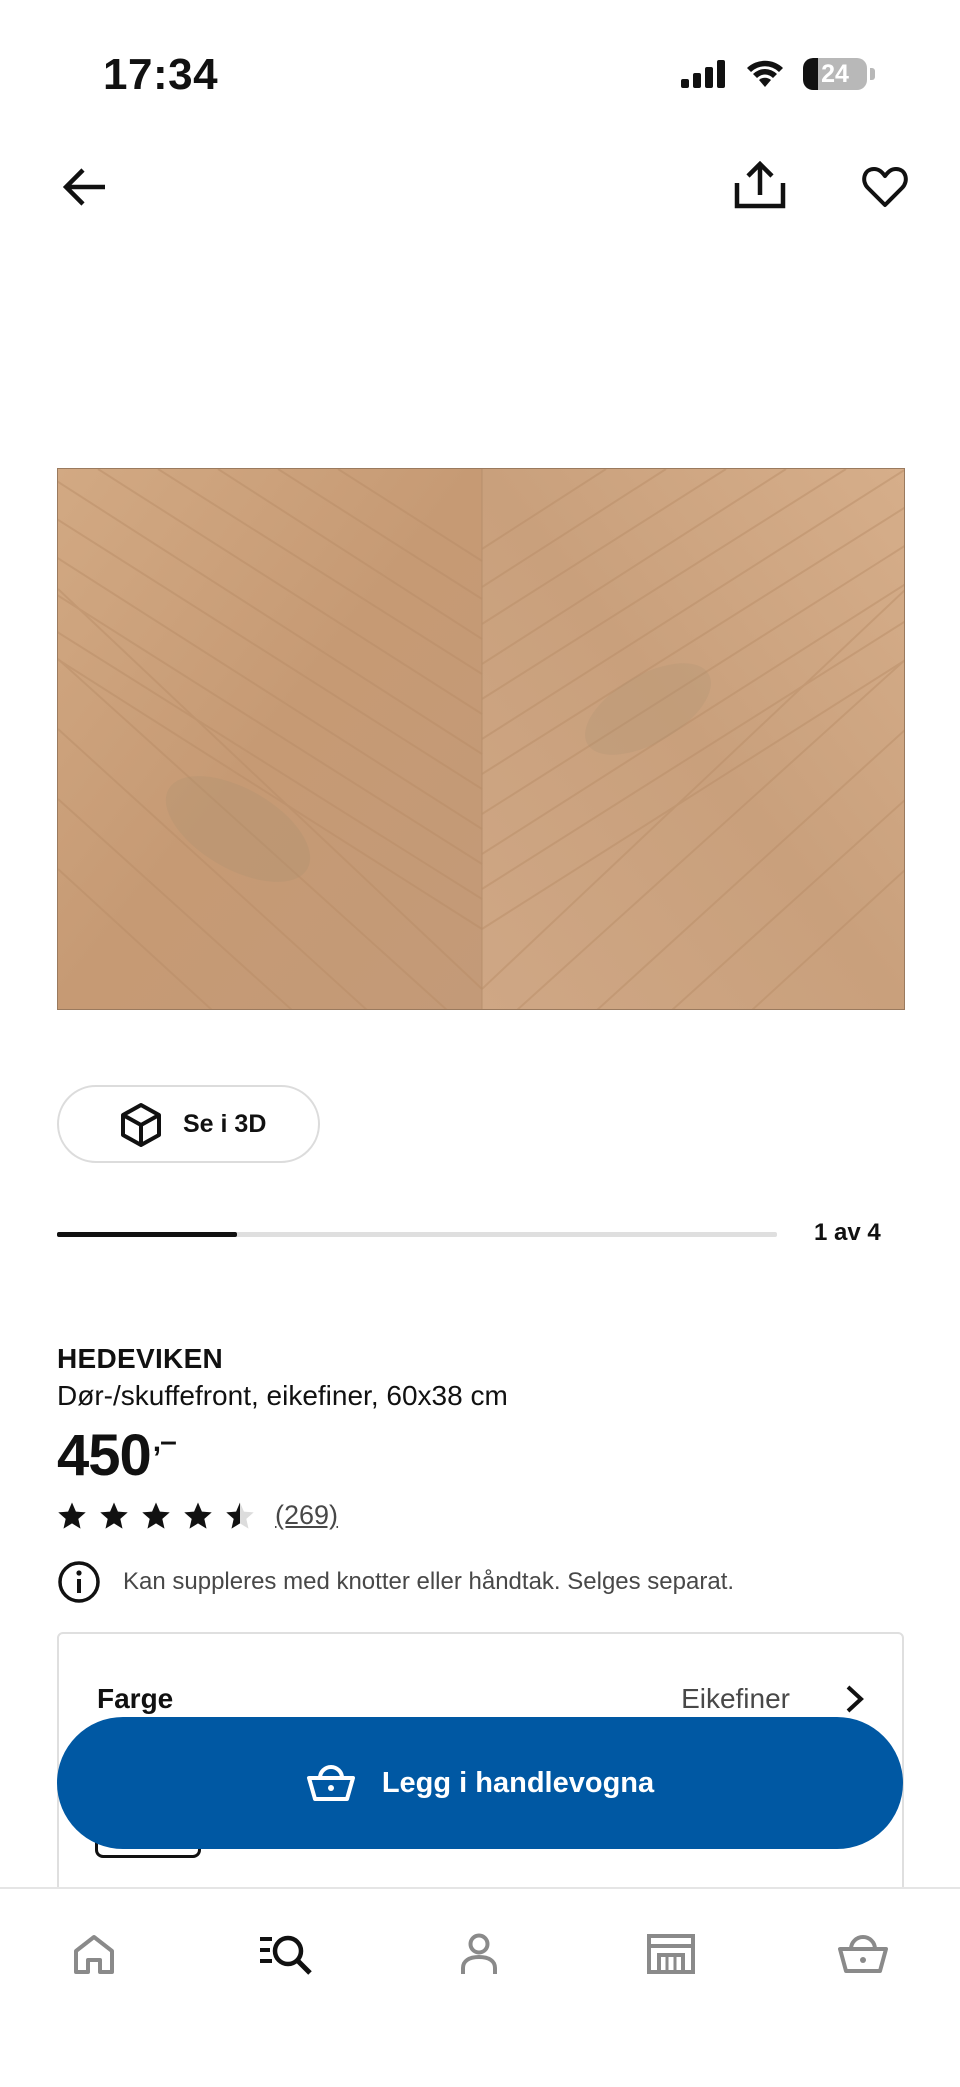 Image resolution: width=960 pixels, height=2087 pixels. Describe the element at coordinates (147, 1234) in the screenshot. I see `gallery-progress-fill` at that location.